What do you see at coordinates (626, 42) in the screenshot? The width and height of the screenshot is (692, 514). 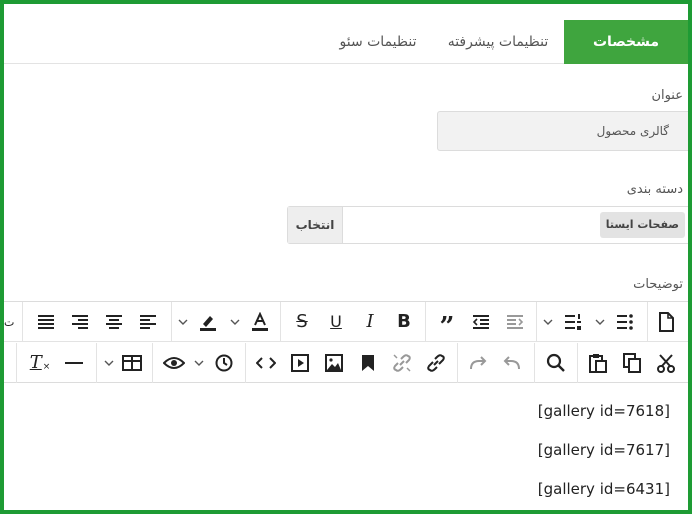 I see `tab-specs: مشخصات` at bounding box center [626, 42].